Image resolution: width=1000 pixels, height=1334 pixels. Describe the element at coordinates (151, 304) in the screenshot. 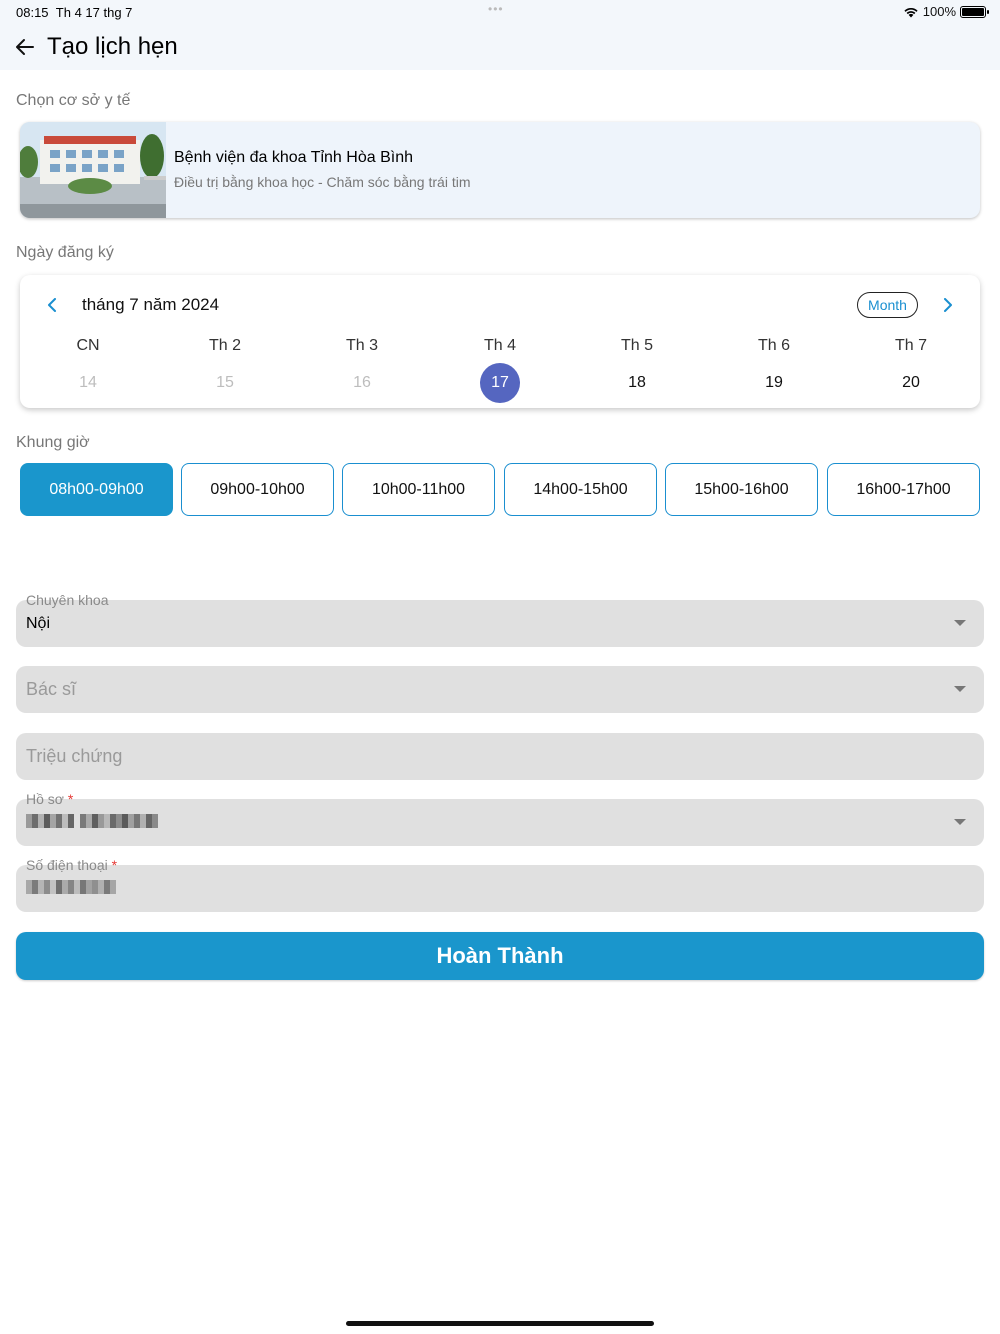

I see `calendar-month-title: tháng 7 năm 2024` at that location.